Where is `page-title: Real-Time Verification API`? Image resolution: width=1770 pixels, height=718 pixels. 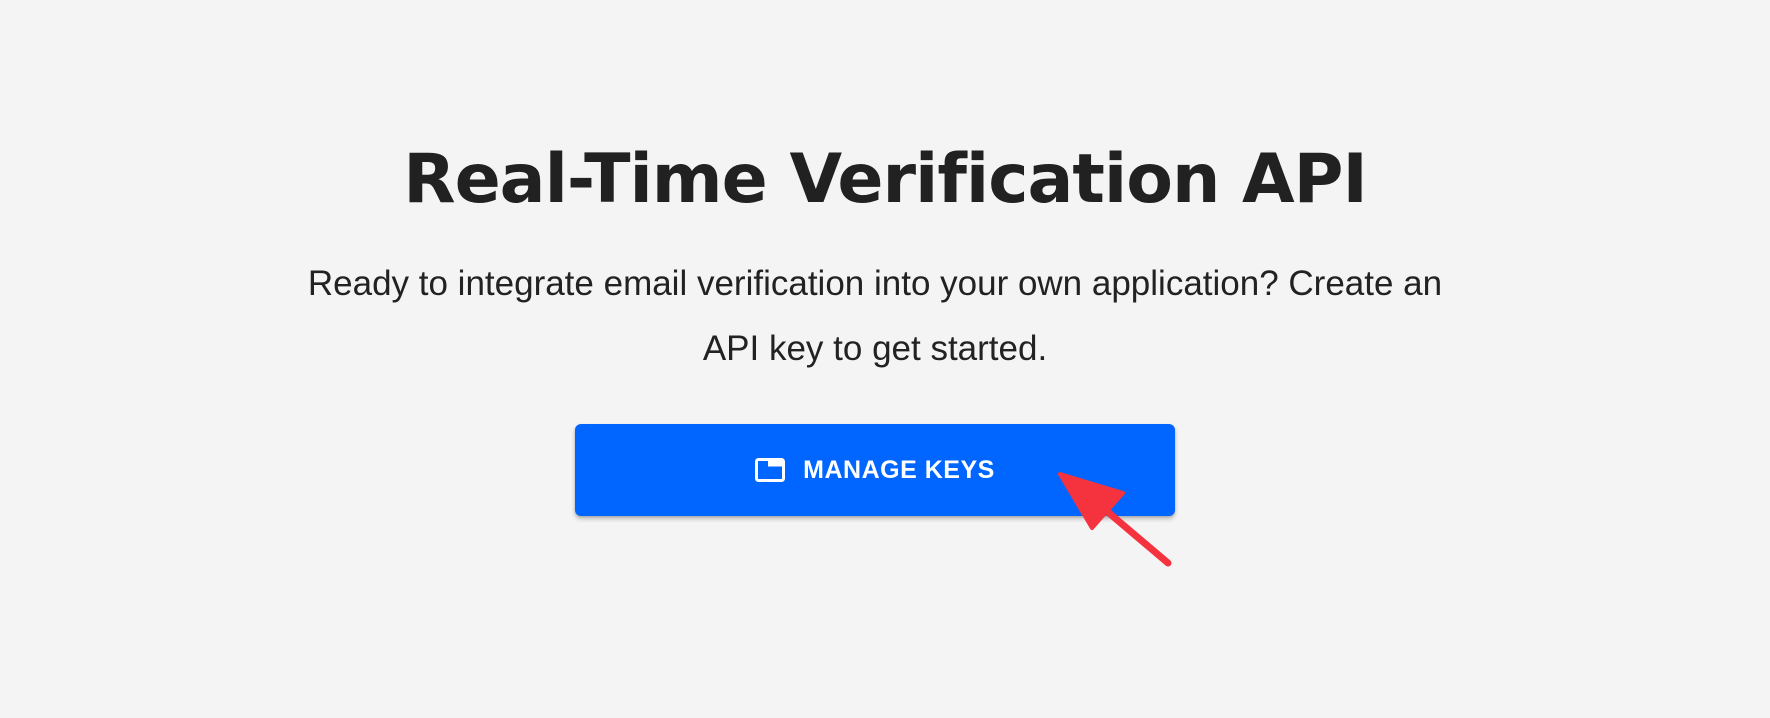 page-title: Real-Time Verification API is located at coordinates (885, 179).